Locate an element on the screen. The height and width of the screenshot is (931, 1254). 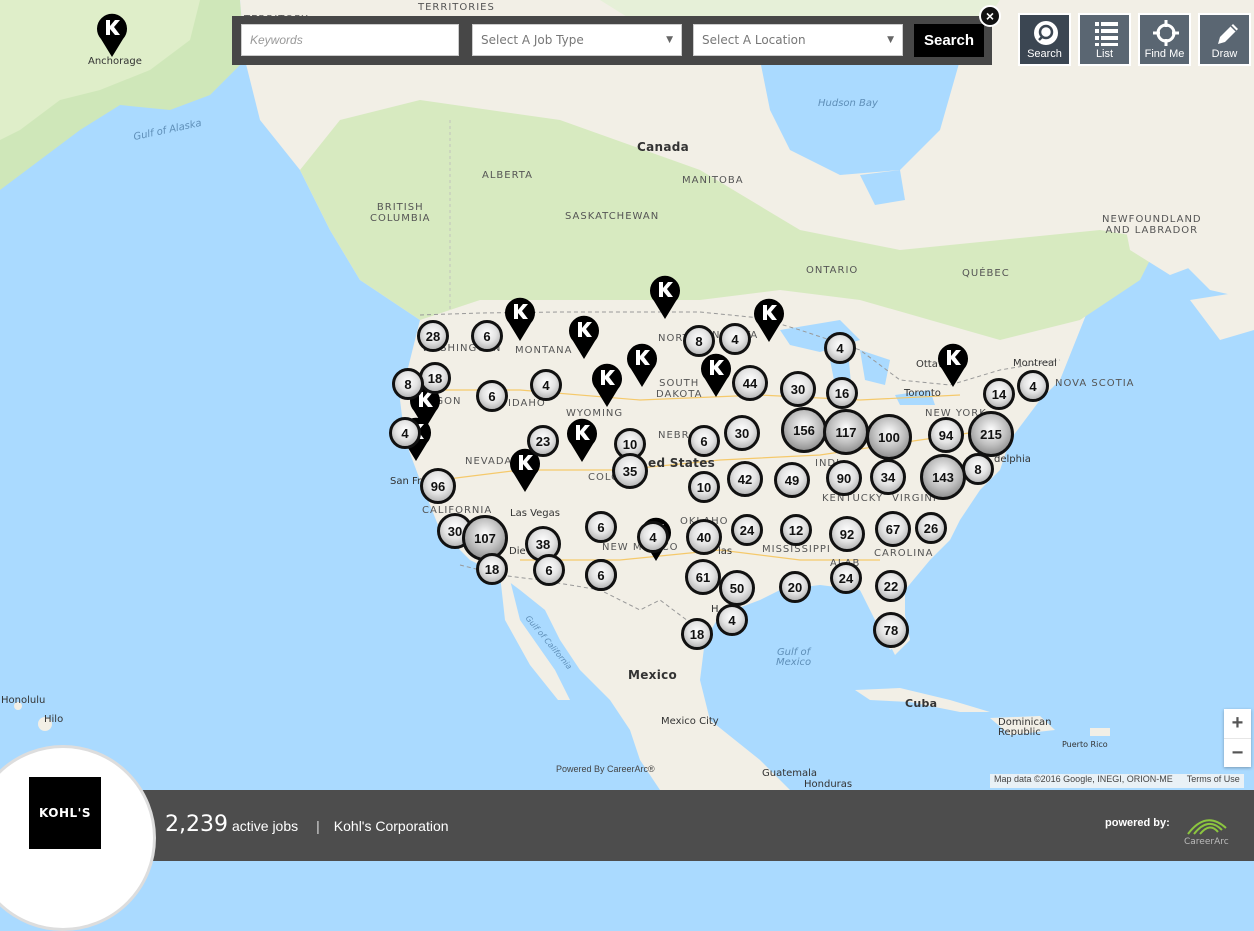
job-cluster-marker: 143 is located at coordinates (943, 477).